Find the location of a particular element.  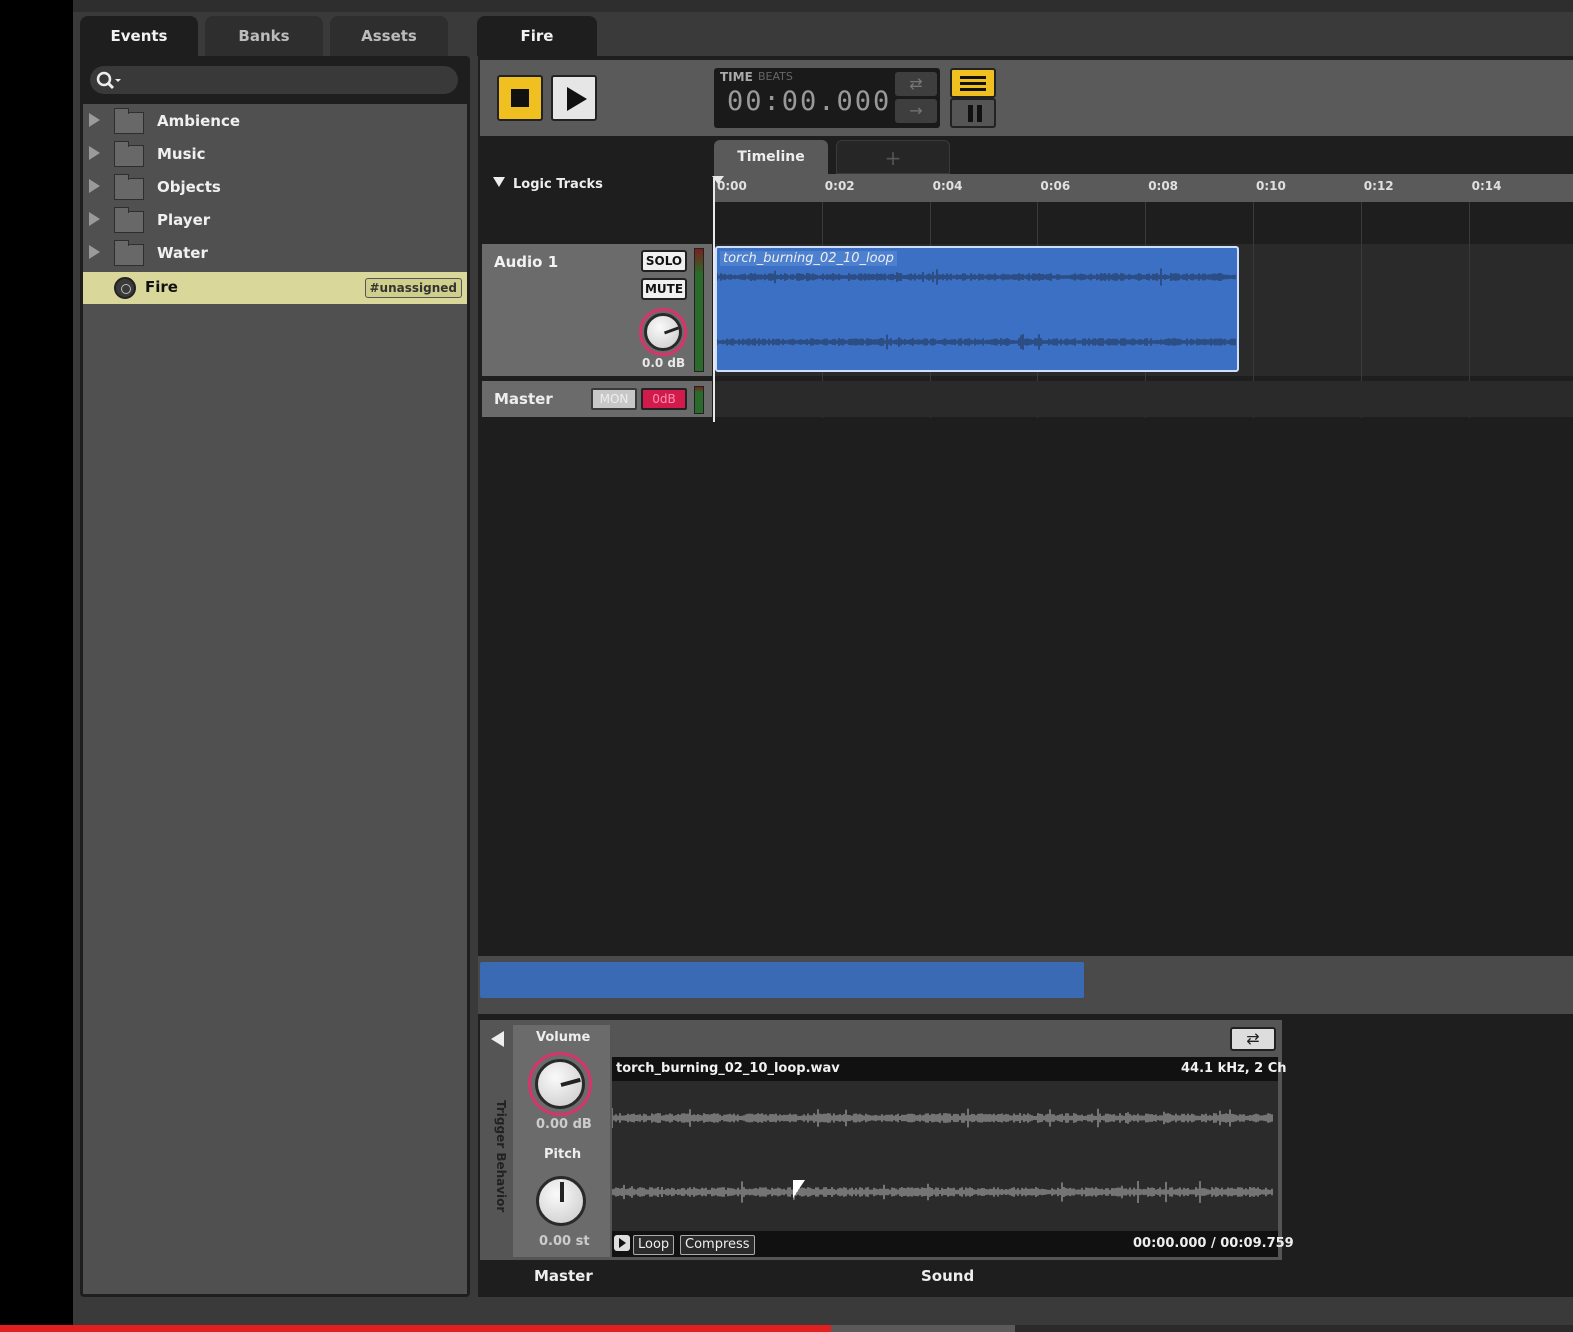

logic-tracks-toggle: Logic Tracks is located at coordinates (548, 184).